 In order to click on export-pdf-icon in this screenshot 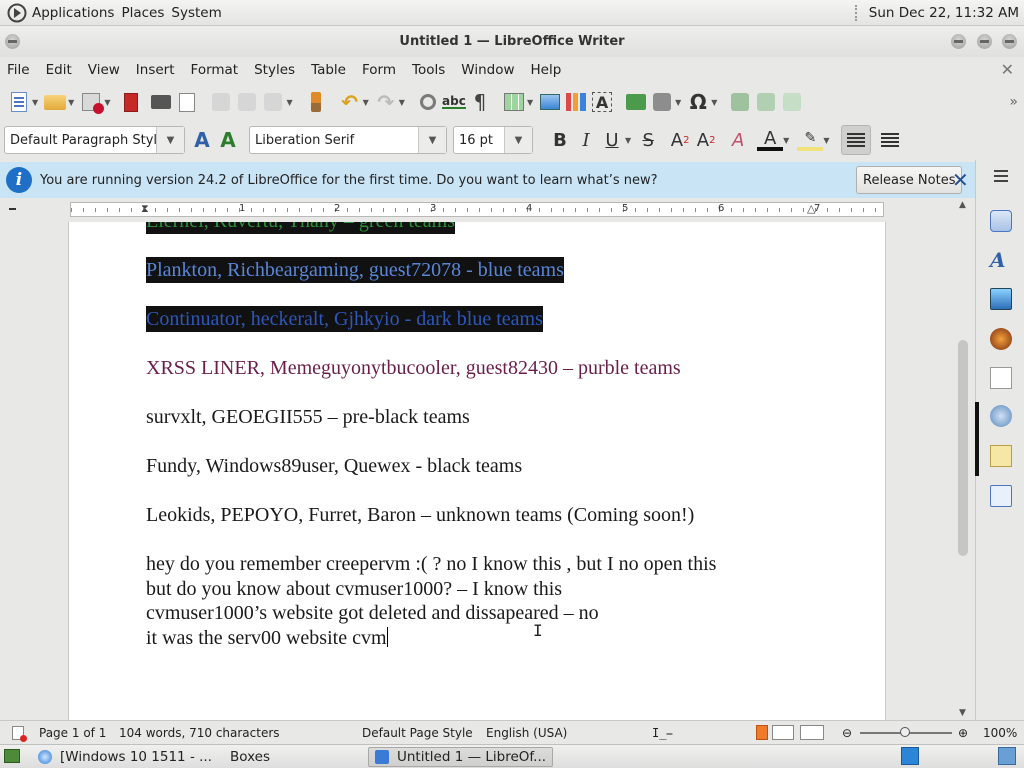, I will do `click(131, 102)`.